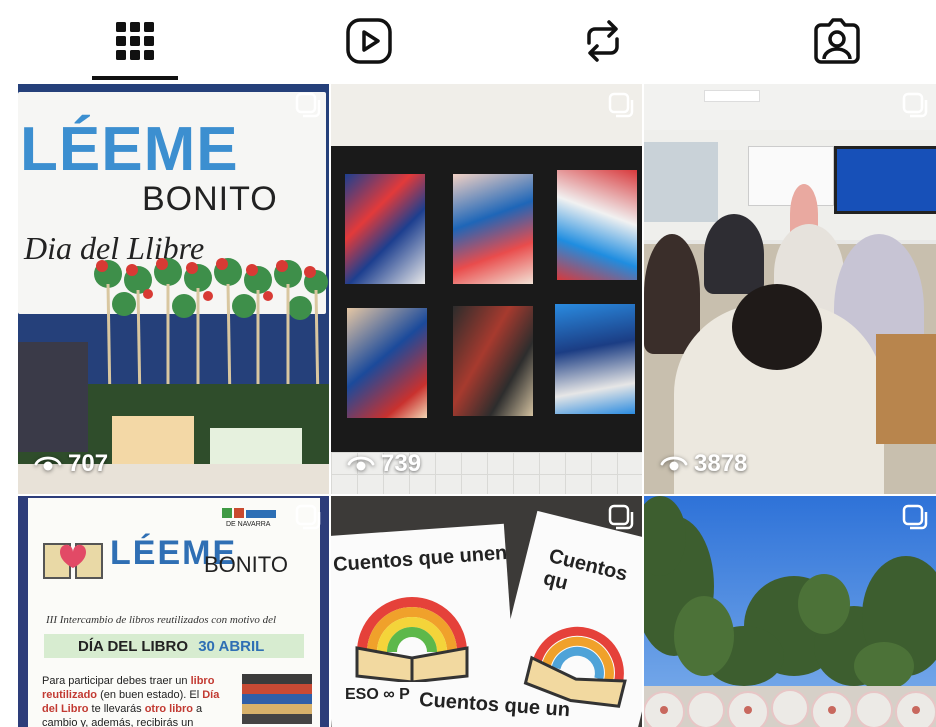 The width and height of the screenshot is (936, 727). What do you see at coordinates (791, 176) in the screenshot?
I see `whiteboard` at bounding box center [791, 176].